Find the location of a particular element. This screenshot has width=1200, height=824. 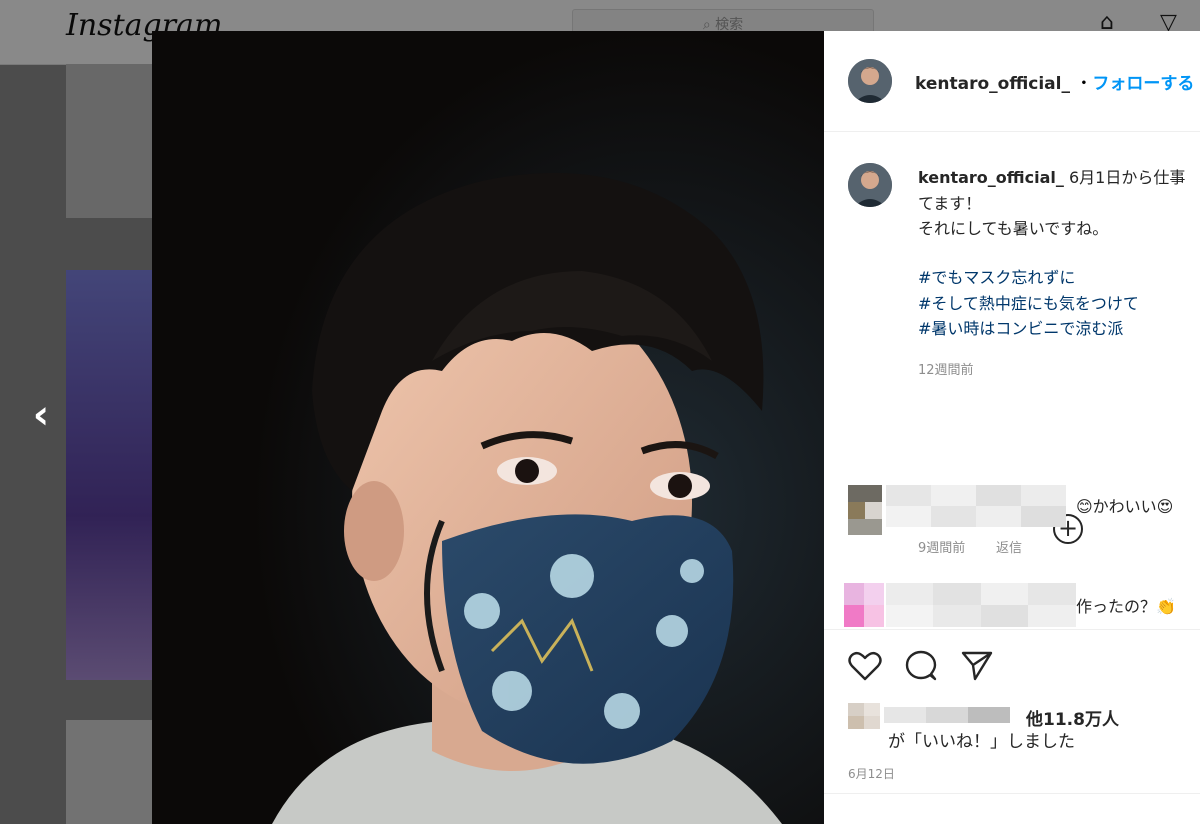

post-header: kentaro_official_ ・フォローする is located at coordinates (1012, 81).